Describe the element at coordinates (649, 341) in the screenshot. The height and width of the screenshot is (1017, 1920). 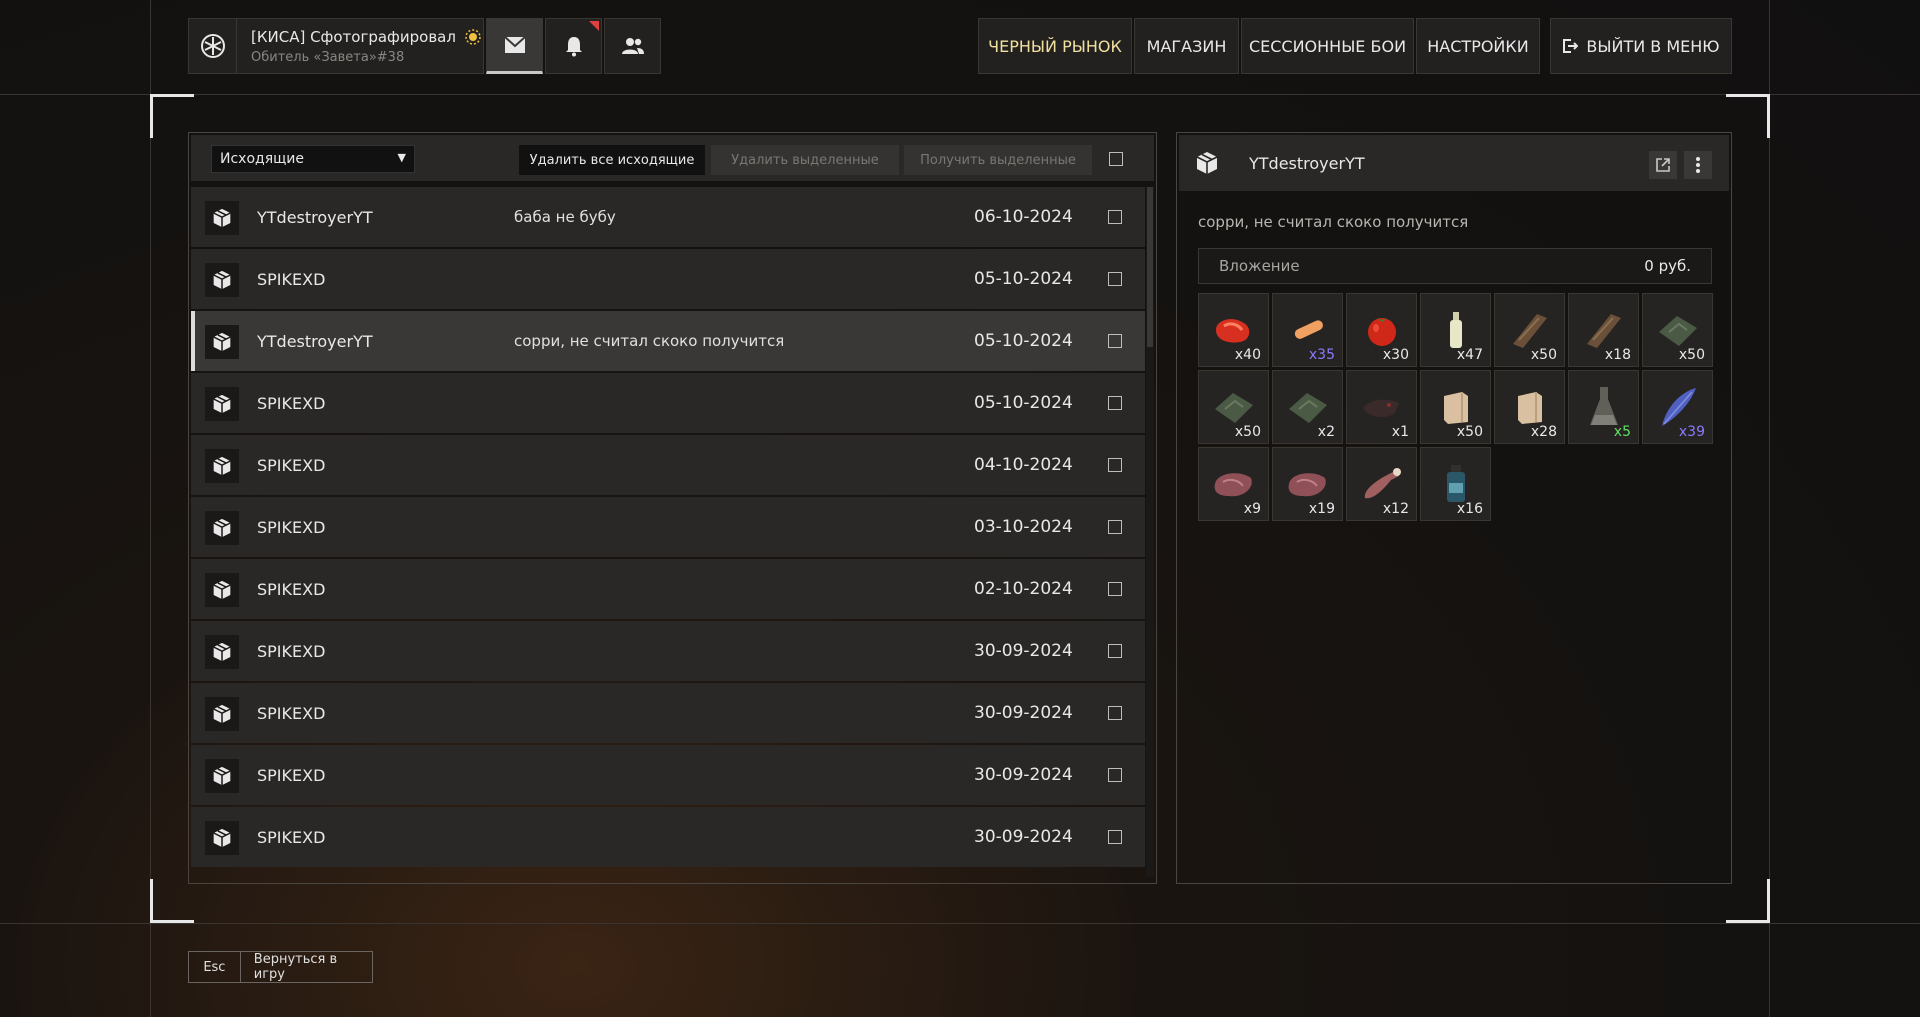
I see `mail-row-message: сорри, не считал скоко получится` at that location.